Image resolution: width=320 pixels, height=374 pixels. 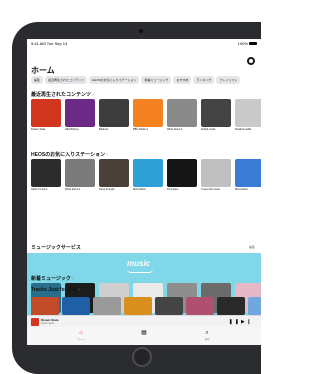 What do you see at coordinates (56, 248) in the screenshot?
I see `services-title: ミュージックサービス` at bounding box center [56, 248].